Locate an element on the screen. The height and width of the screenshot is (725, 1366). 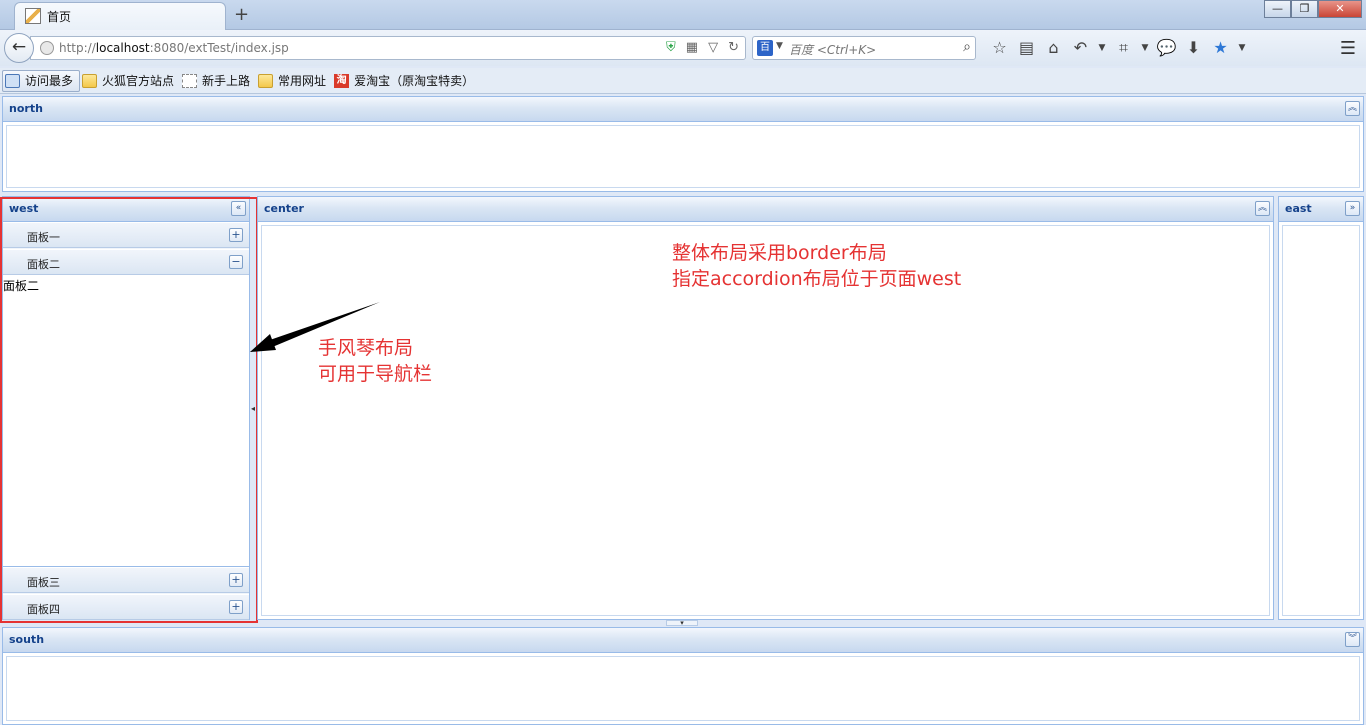
accordion-annotation: 手风琴布局 可用于导航栏 is located at coordinates (375, 361).